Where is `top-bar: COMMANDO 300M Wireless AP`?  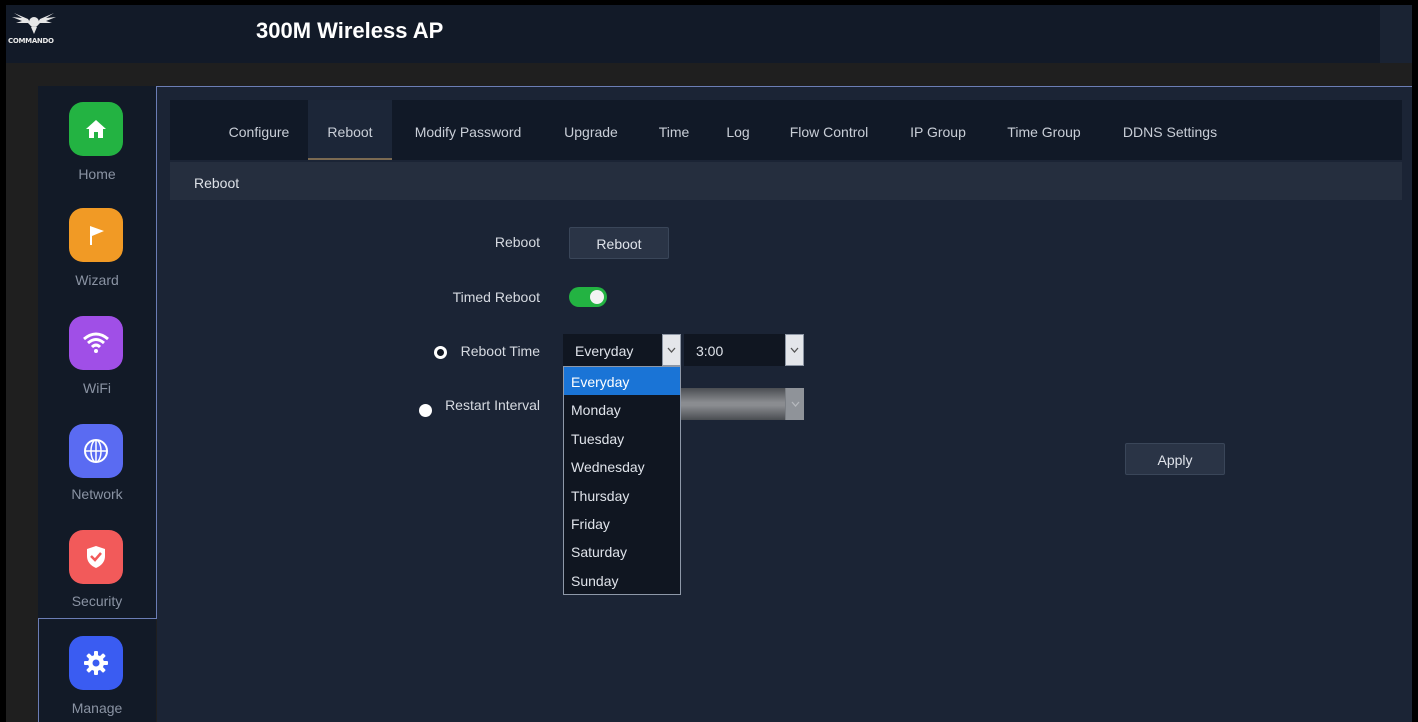
top-bar: COMMANDO 300M Wireless AP is located at coordinates (693, 34).